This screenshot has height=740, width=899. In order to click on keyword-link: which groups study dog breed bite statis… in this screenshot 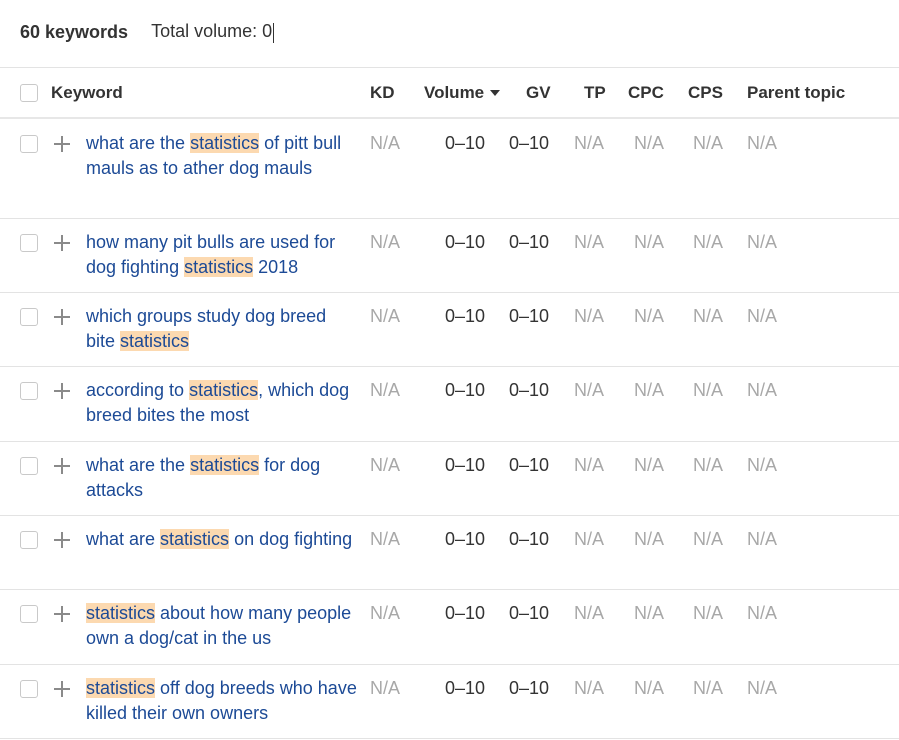, I will do `click(222, 329)`.